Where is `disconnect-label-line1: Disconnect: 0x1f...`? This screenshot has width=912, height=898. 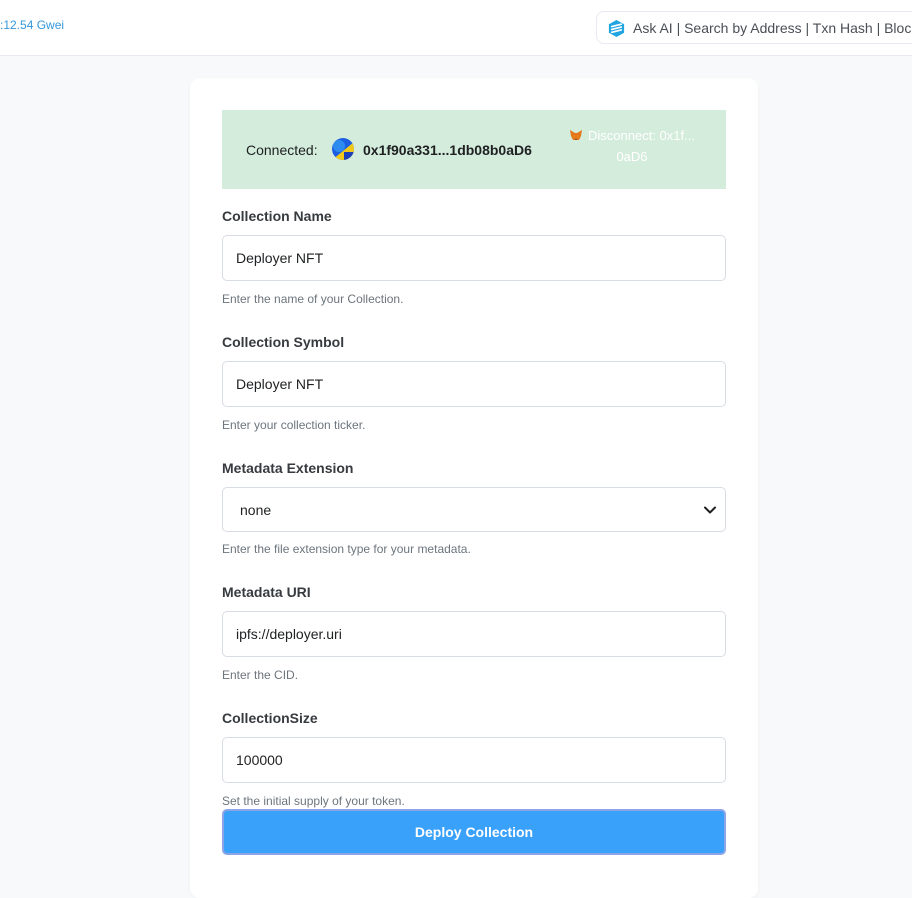 disconnect-label-line1: Disconnect: 0x1f... is located at coordinates (641, 135).